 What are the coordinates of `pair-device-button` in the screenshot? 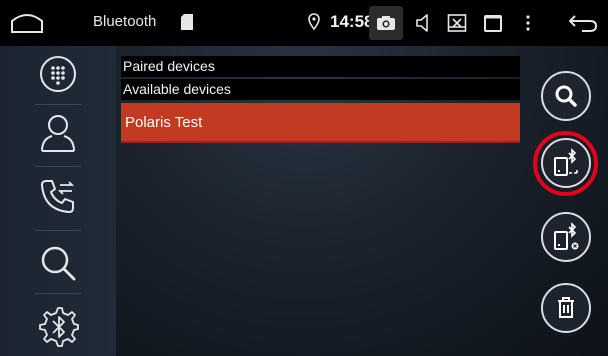 It's located at (566, 163).